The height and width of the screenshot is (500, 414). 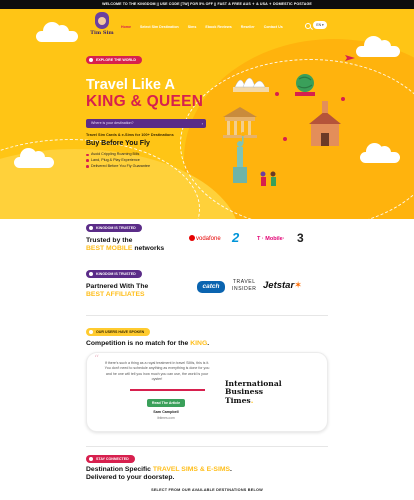 I want to click on destinations-title-highlight: TRAVEL SIMS & E-SIMS, so click(x=191, y=469).